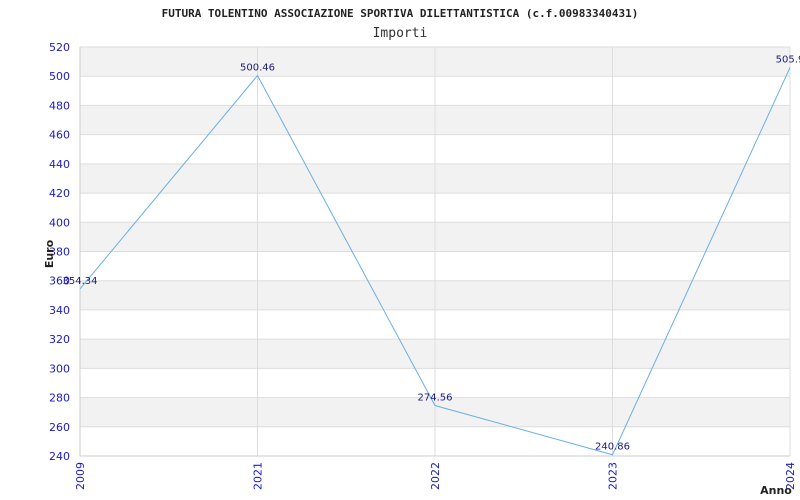 The image size is (800, 500). Describe the element at coordinates (788, 60) in the screenshot. I see `data-label: 505.9` at that location.